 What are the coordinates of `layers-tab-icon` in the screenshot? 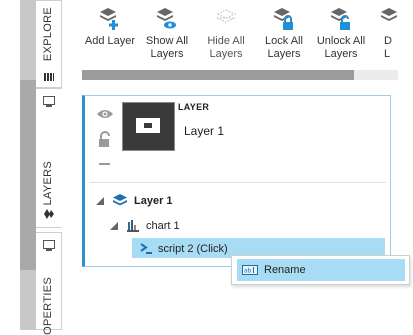 It's located at (49, 214).